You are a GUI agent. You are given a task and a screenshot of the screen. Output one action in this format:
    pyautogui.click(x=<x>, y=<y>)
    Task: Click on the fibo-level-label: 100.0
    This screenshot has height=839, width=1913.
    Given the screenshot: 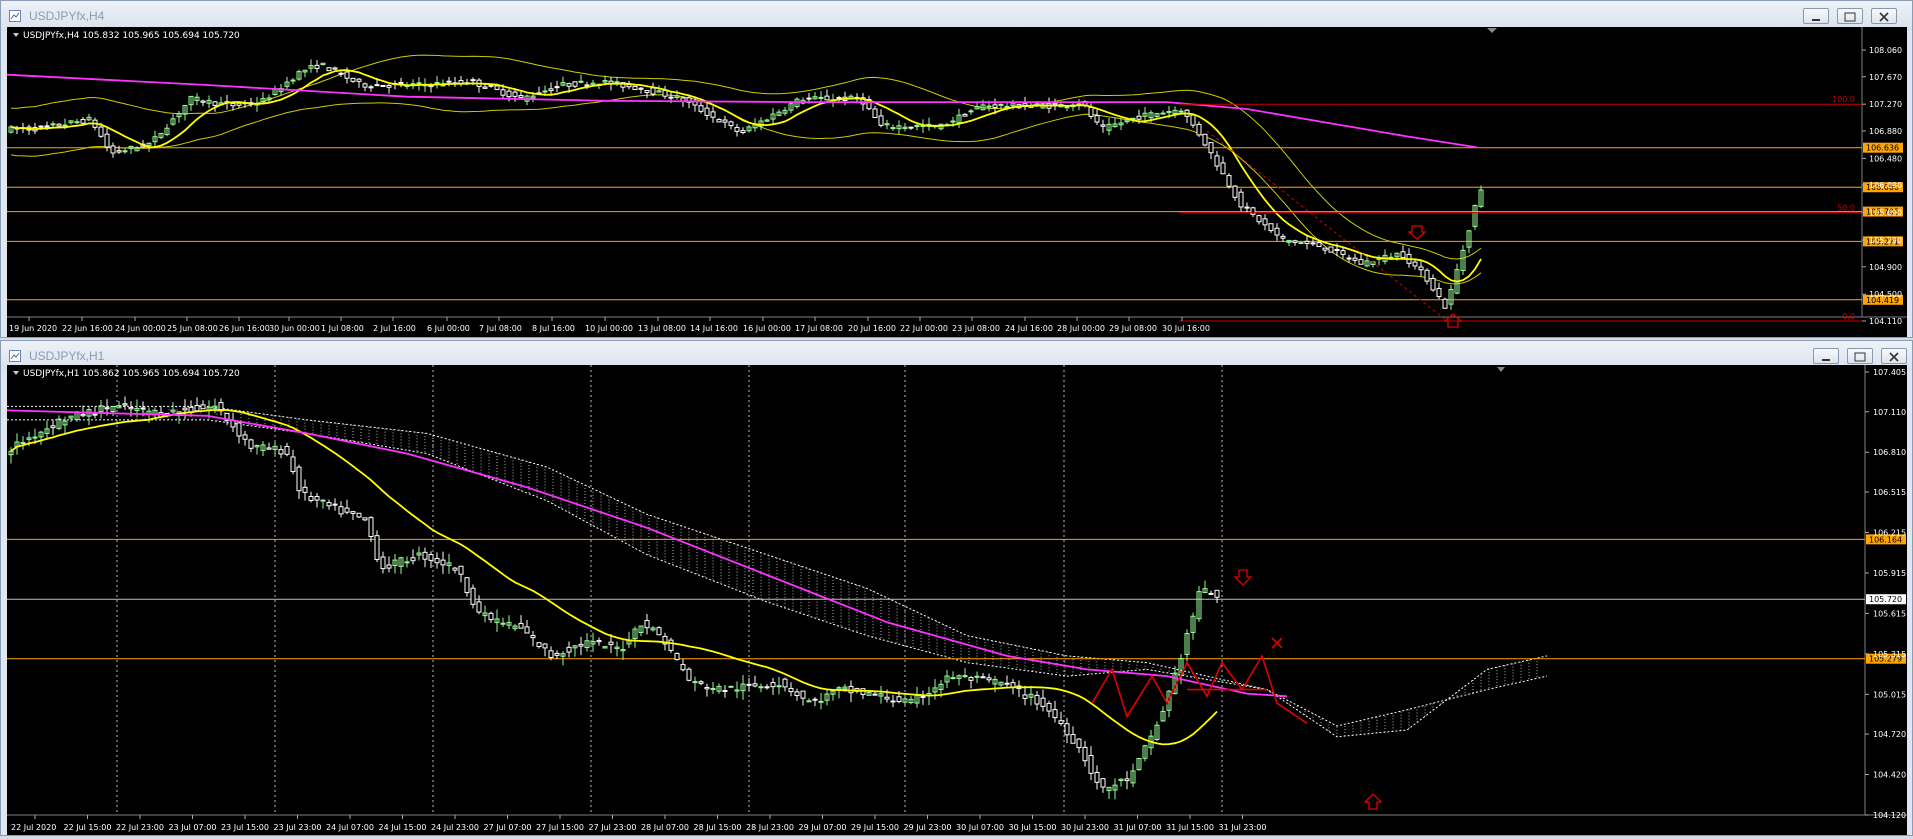 What is the action you would take?
    pyautogui.click(x=1843, y=99)
    